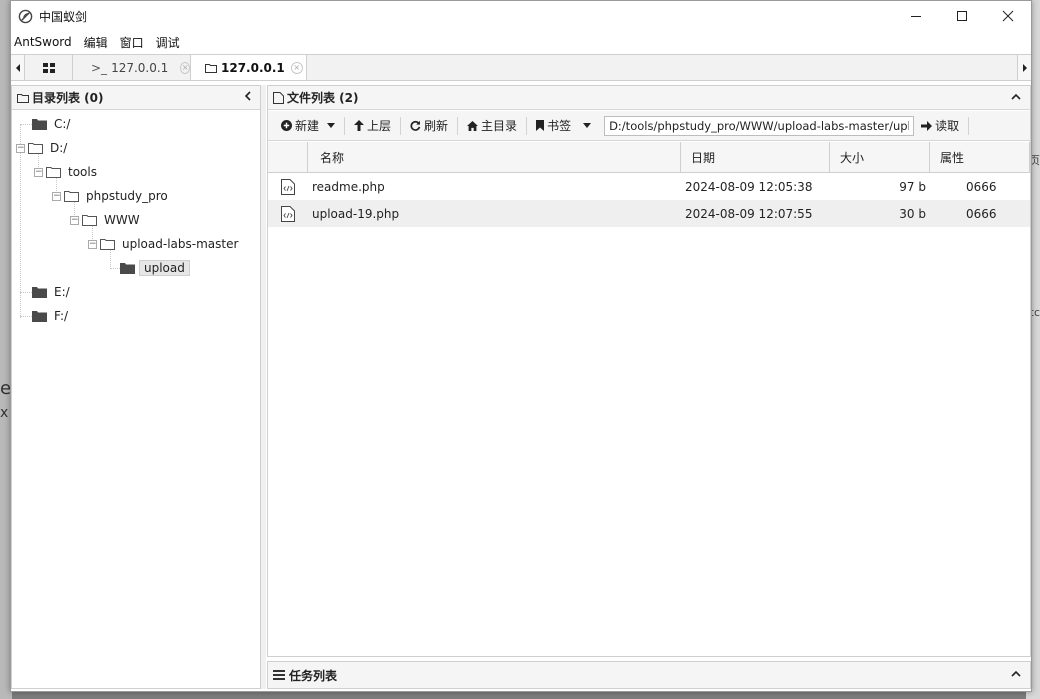 The image size is (1040, 699). What do you see at coordinates (649, 675) in the screenshot?
I see `task-list-panel: 任务列表` at bounding box center [649, 675].